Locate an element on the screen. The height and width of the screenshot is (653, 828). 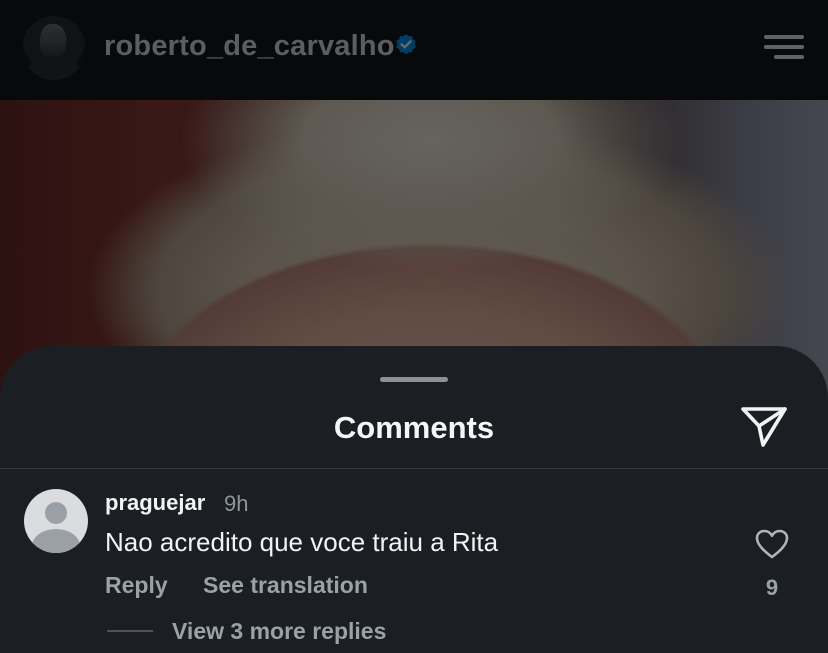
profile-avatar is located at coordinates (54, 48).